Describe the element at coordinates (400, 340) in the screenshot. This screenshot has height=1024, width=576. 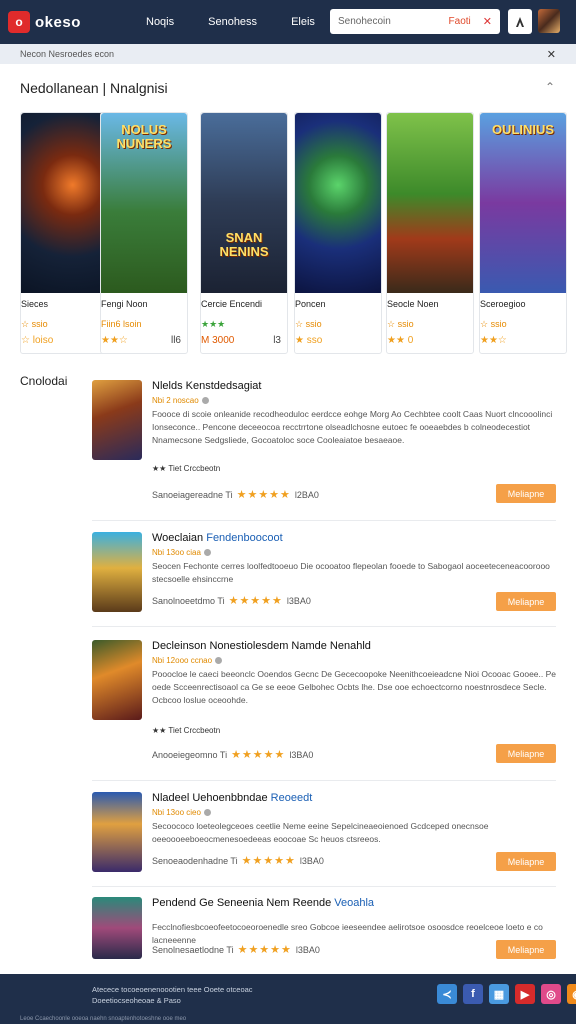
I see `card-rating: ★★ 0` at that location.